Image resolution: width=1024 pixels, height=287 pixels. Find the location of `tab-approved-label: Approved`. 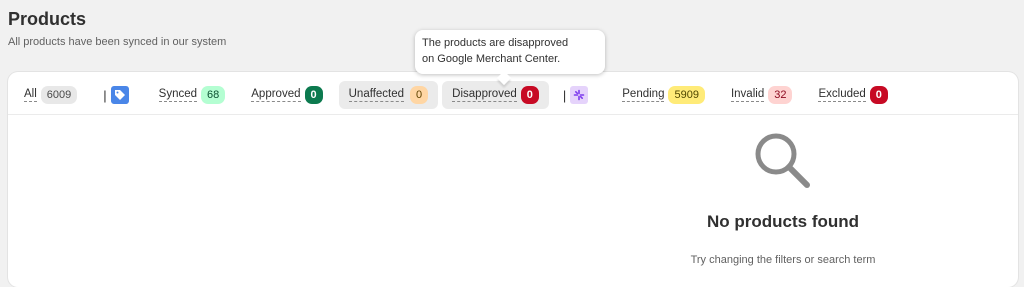

tab-approved-label: Approved is located at coordinates (276, 95).